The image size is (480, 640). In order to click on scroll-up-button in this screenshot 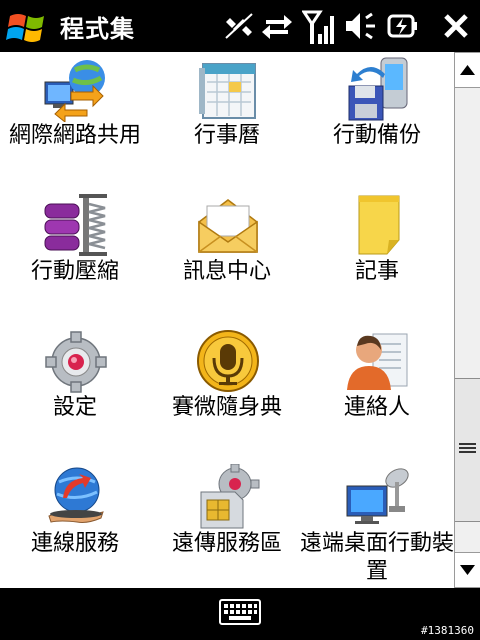, I will do `click(467, 70)`.